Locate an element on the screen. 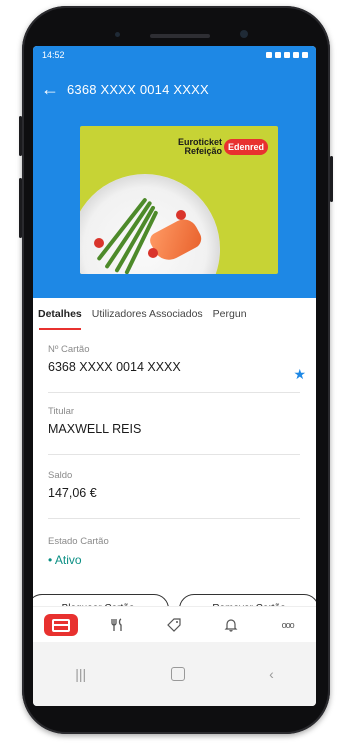 The height and width of the screenshot is (745, 345). holder-label: Titular is located at coordinates (61, 411).